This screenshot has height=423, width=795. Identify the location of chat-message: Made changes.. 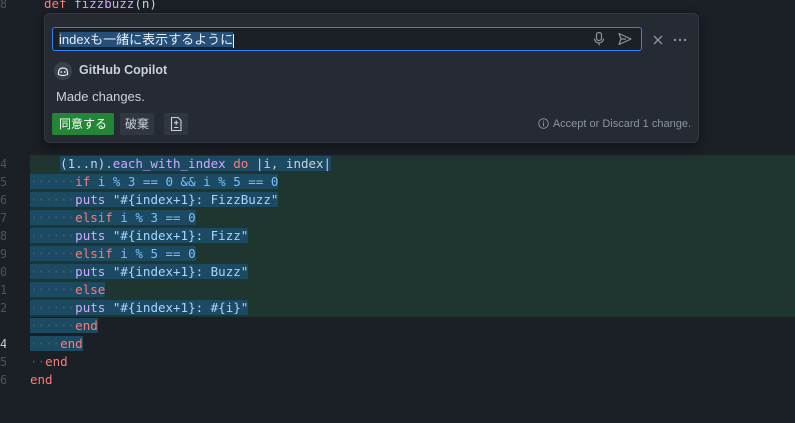
(100, 96).